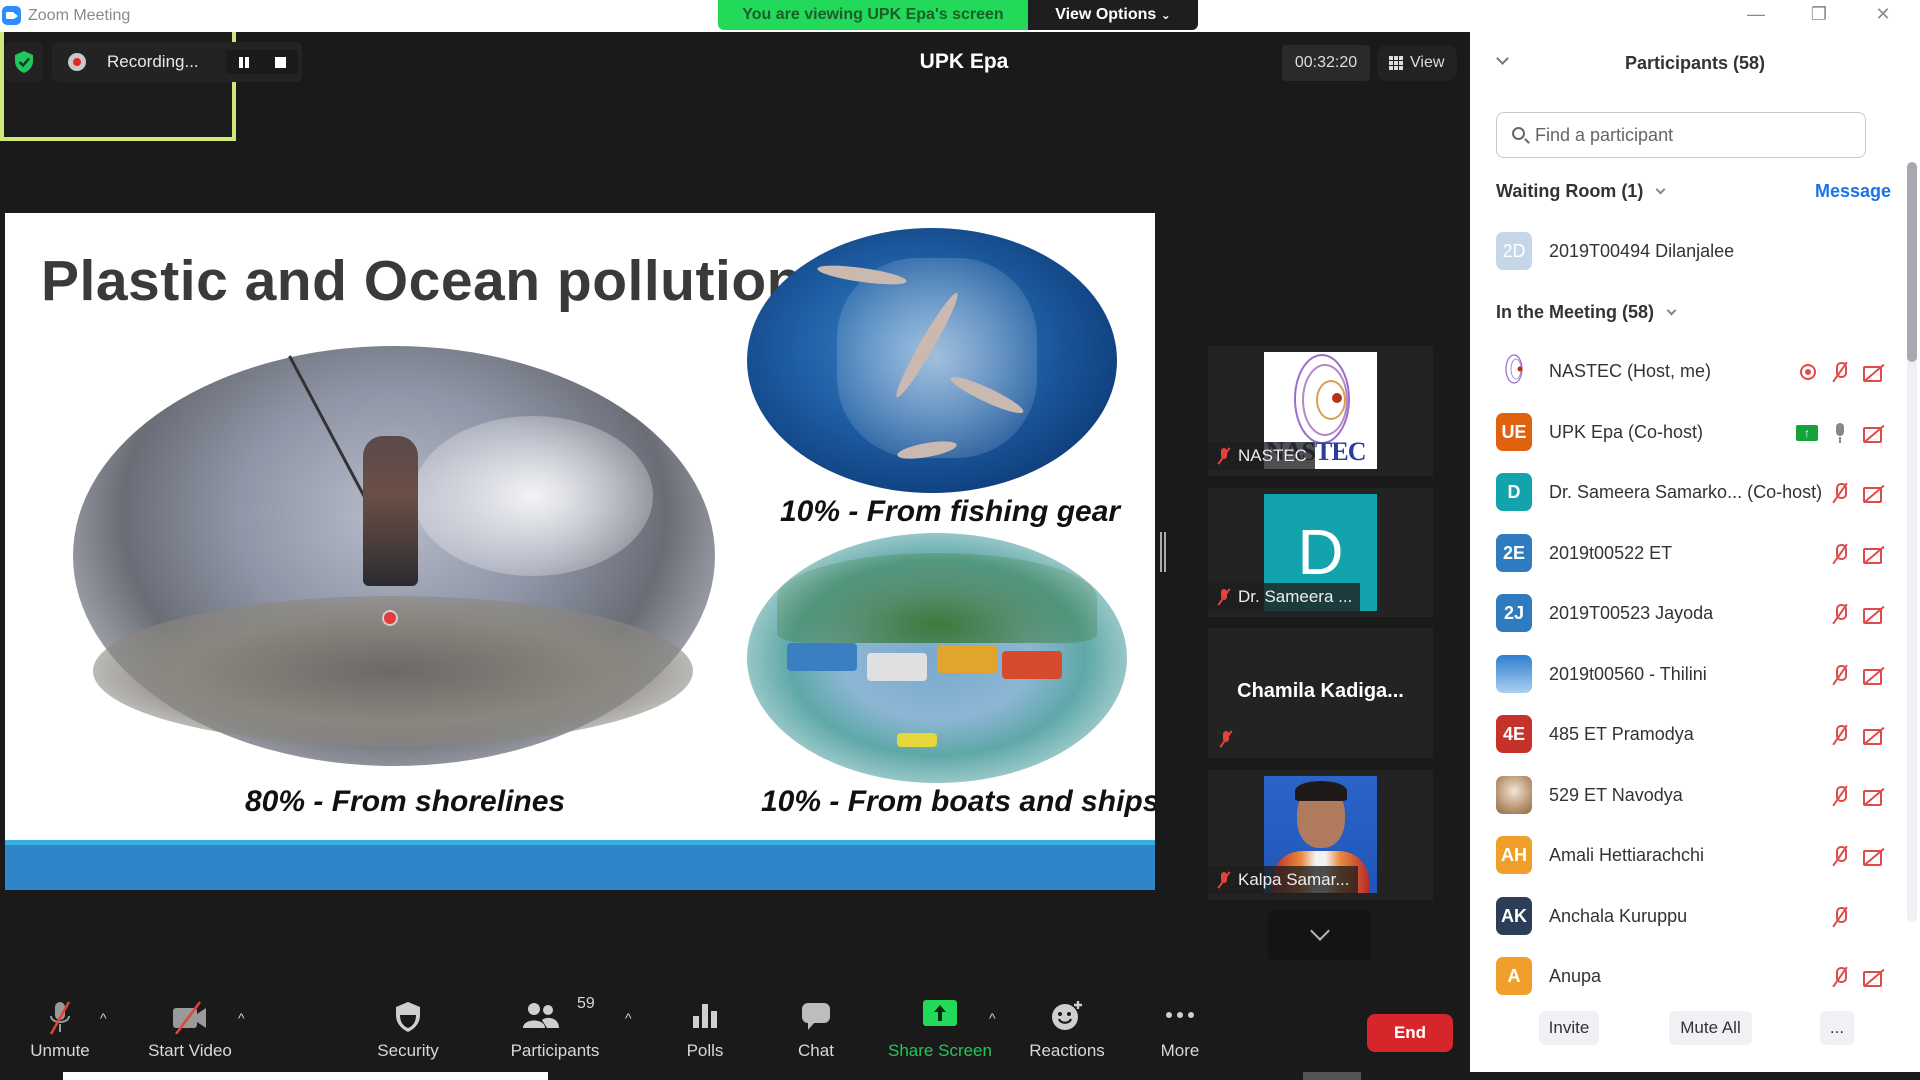  I want to click on participant-row: 4E 485 ET Pramodya, so click(1691, 735).